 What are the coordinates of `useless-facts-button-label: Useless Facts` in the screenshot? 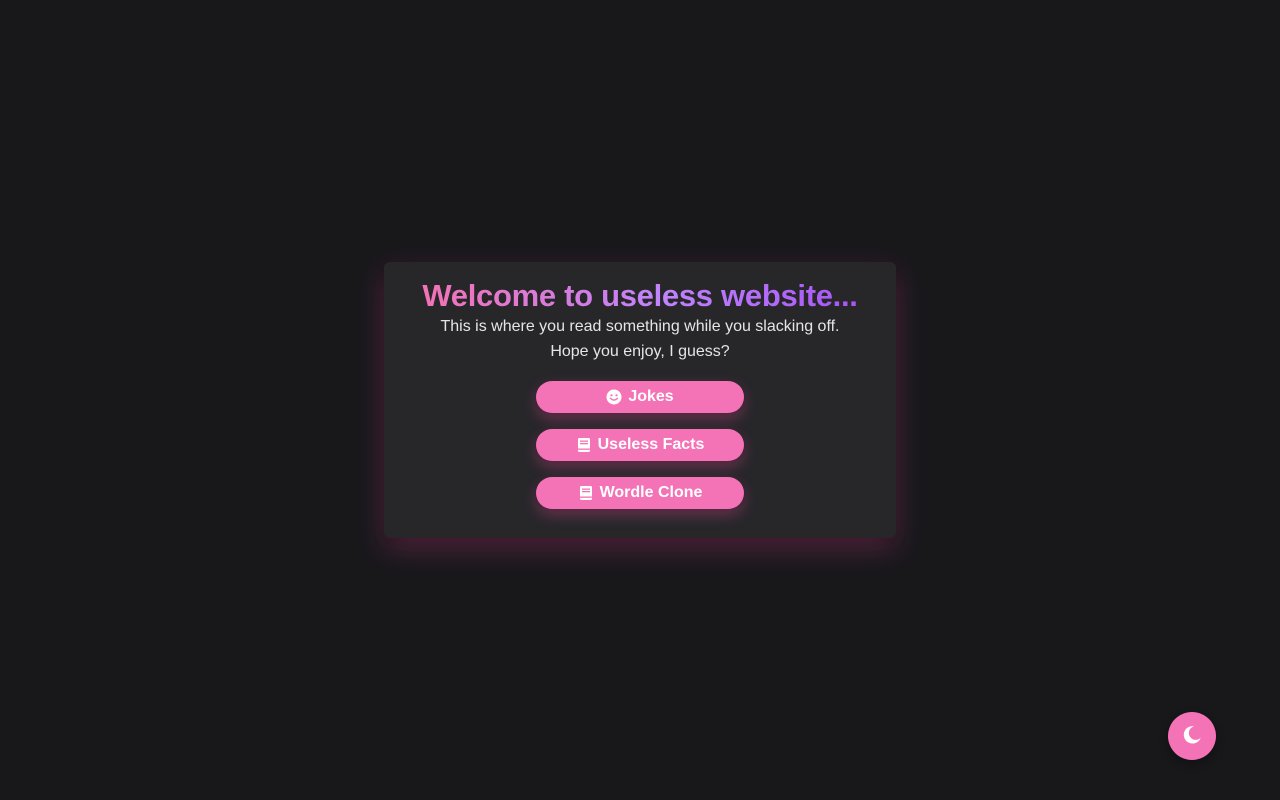 It's located at (651, 444).